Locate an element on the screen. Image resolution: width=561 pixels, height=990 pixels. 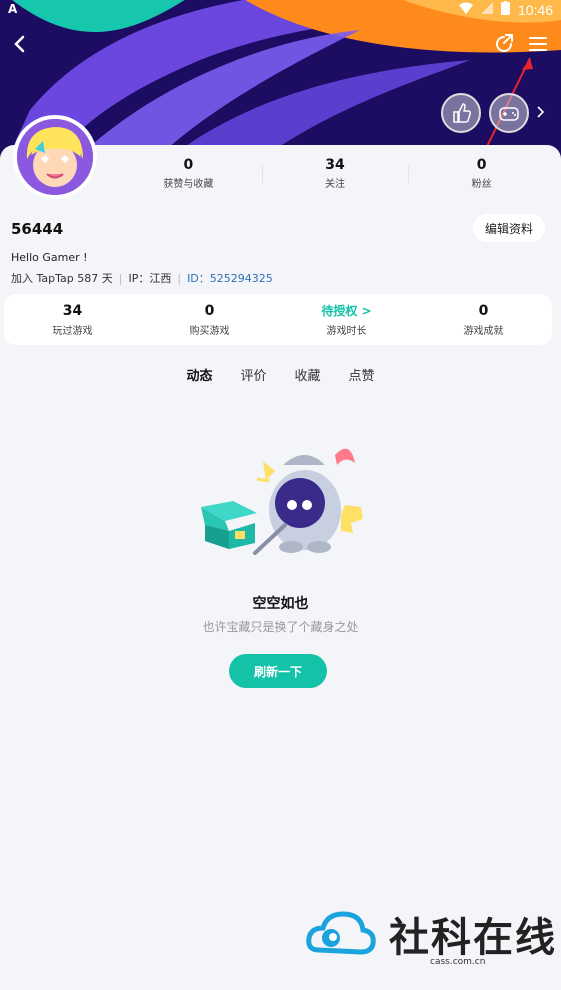
playtime-authorize-link: 待授权 > is located at coordinates (346, 311).